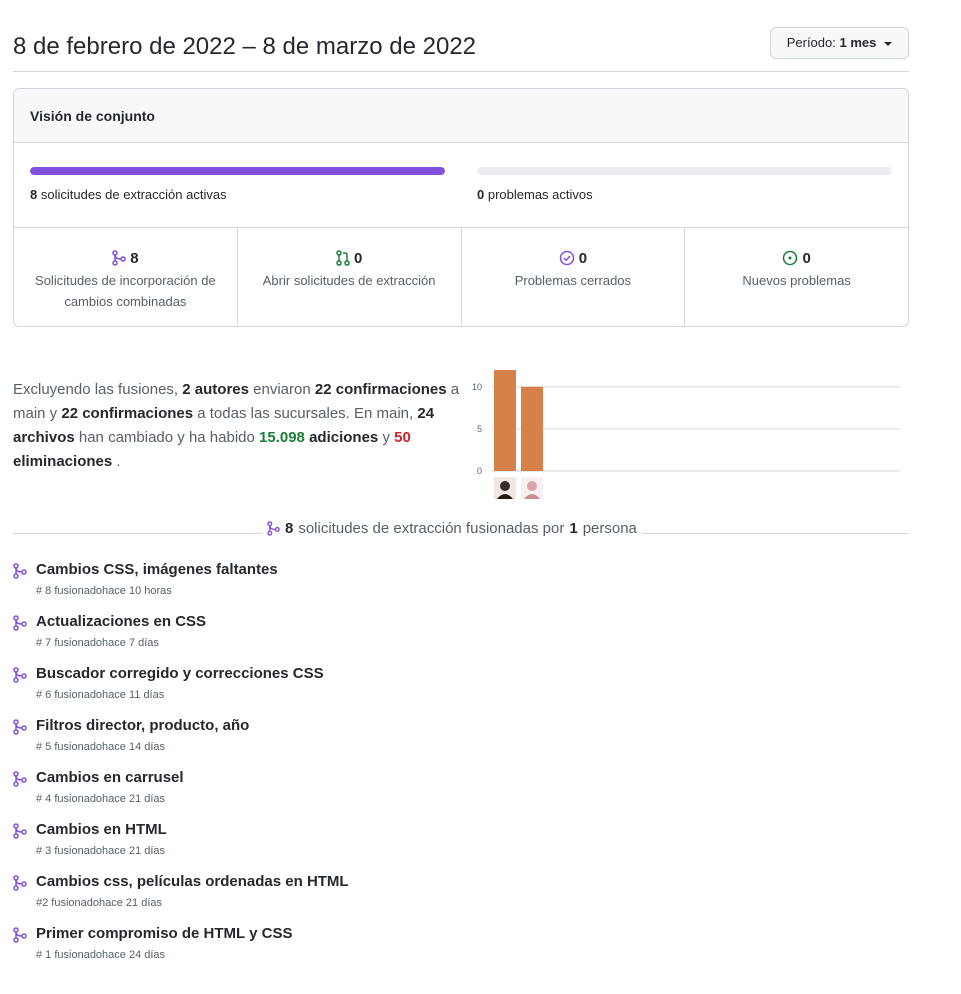 This screenshot has height=994, width=961. I want to click on issues-active-summary: 0 problemas activos, so click(535, 194).